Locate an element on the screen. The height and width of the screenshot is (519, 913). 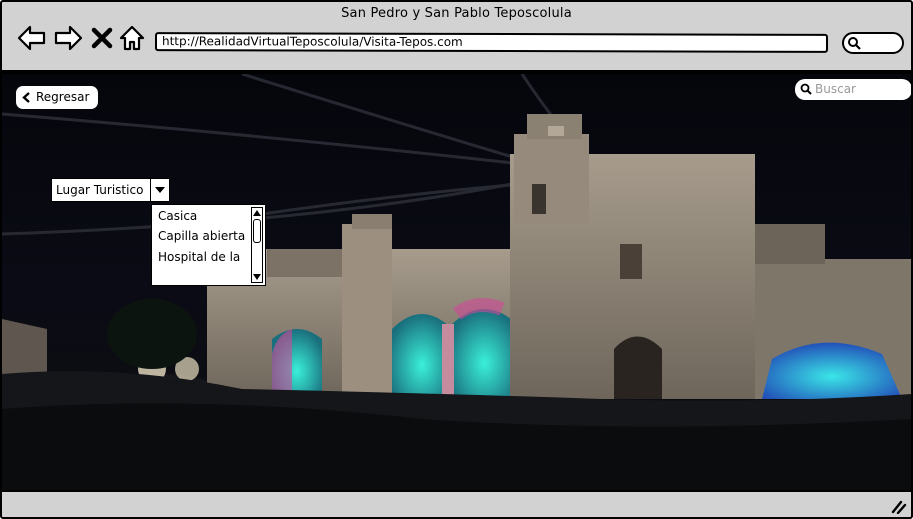
option-casica: Casica is located at coordinates (177, 216).